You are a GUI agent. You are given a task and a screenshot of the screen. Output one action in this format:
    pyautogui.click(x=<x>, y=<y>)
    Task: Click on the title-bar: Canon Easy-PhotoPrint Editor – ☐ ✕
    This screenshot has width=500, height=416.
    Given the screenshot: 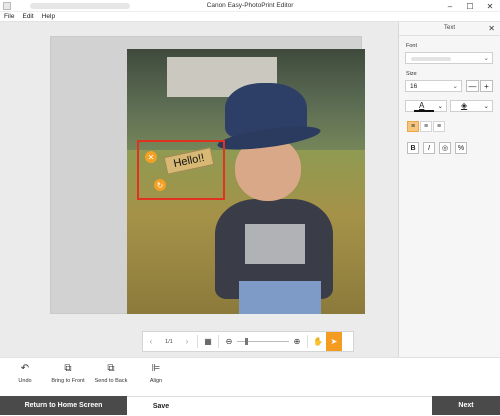 What is the action you would take?
    pyautogui.click(x=250, y=6)
    